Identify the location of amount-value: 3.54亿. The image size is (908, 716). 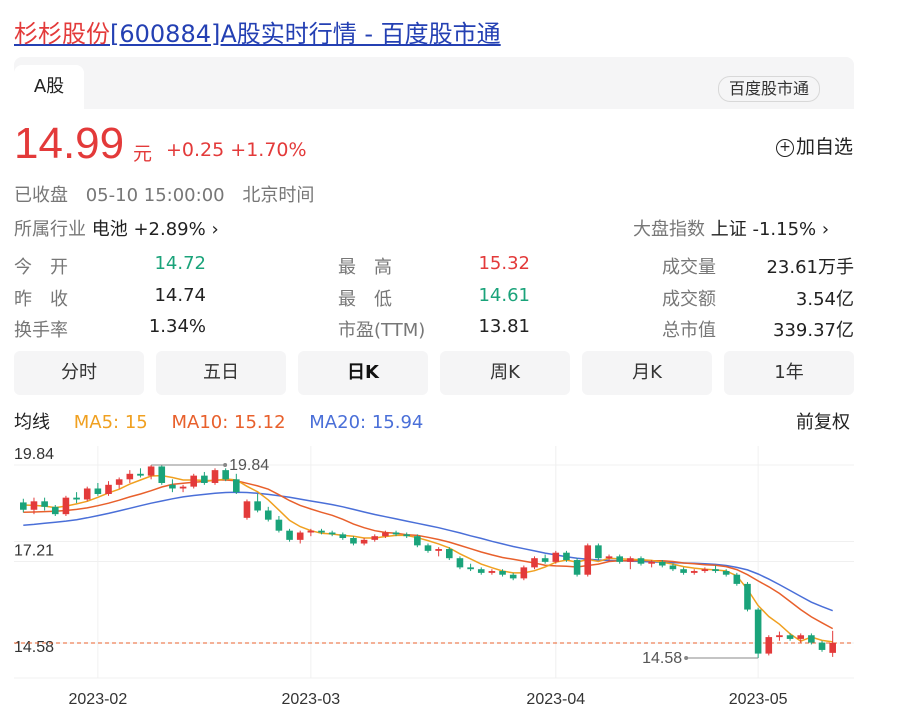
(824, 299).